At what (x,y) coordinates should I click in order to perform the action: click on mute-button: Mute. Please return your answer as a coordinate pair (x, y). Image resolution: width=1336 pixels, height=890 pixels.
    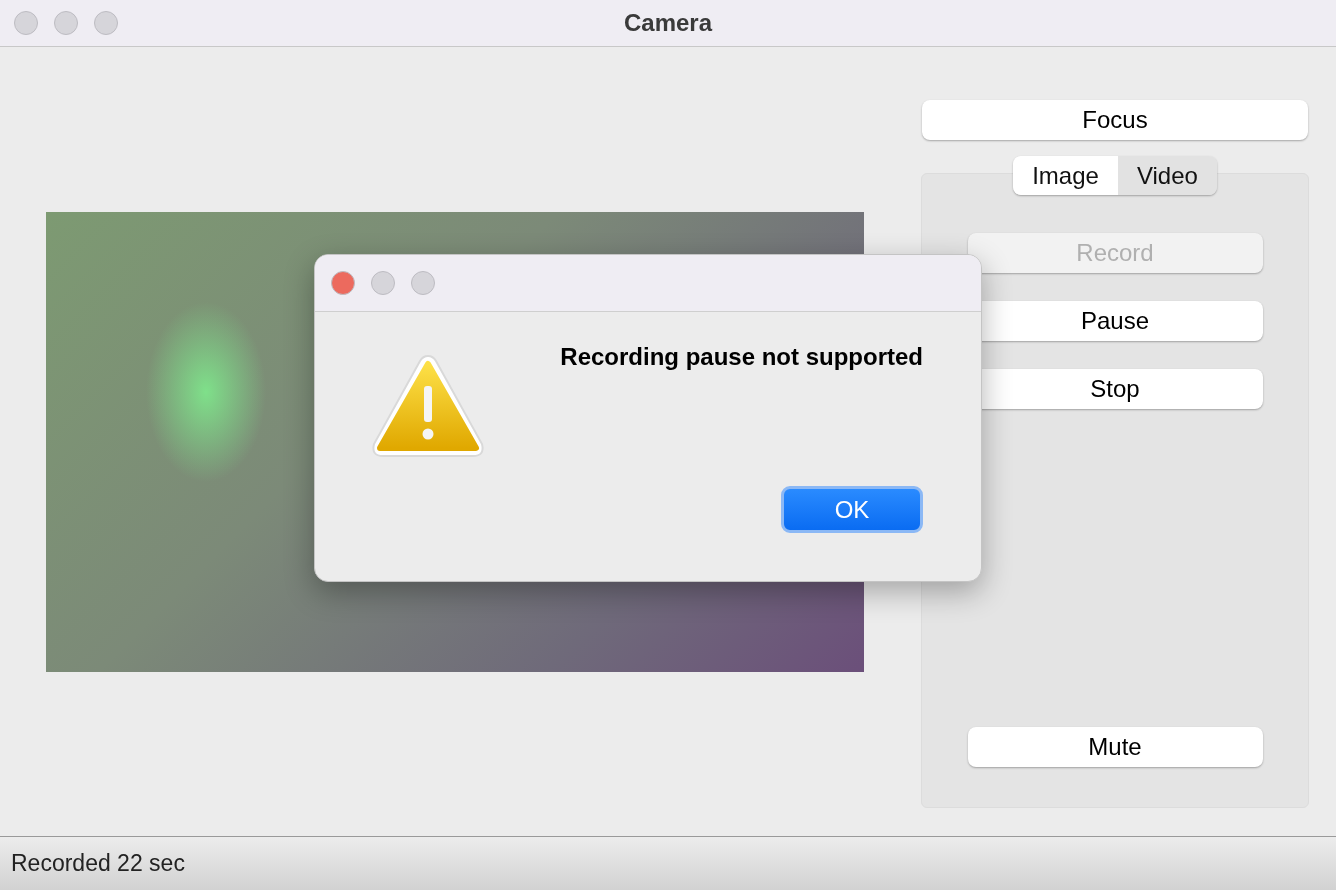
    Looking at the image, I should click on (1115, 747).